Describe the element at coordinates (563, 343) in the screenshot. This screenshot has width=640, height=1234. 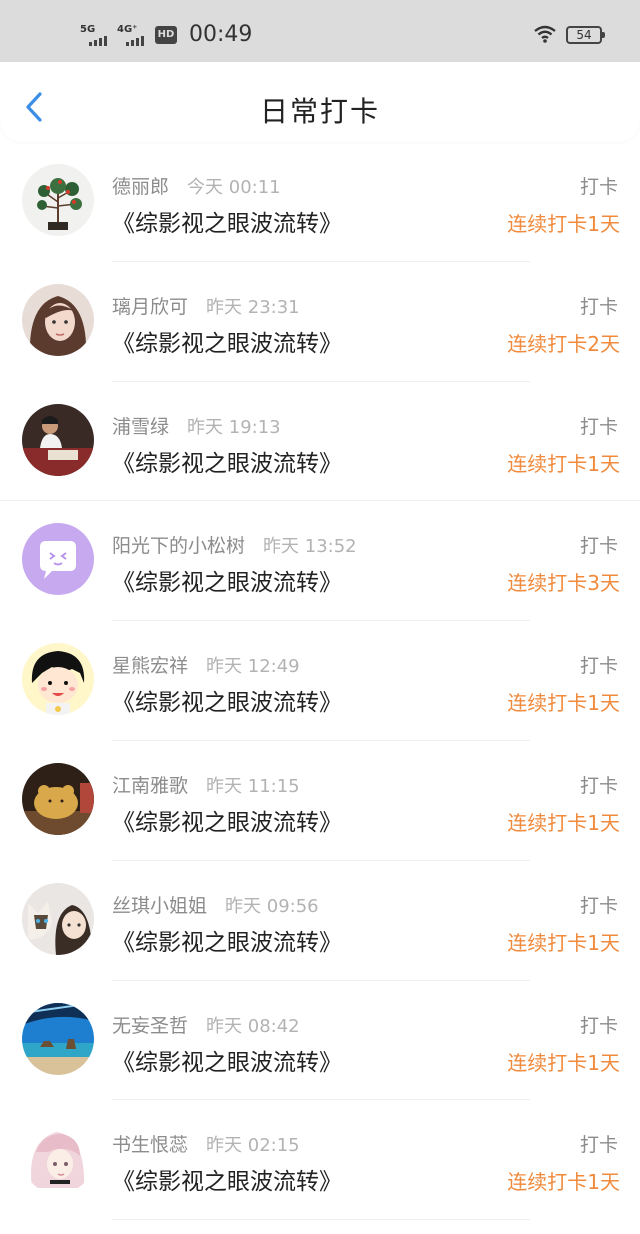
I see `streak-label: 连续打卡2天` at that location.